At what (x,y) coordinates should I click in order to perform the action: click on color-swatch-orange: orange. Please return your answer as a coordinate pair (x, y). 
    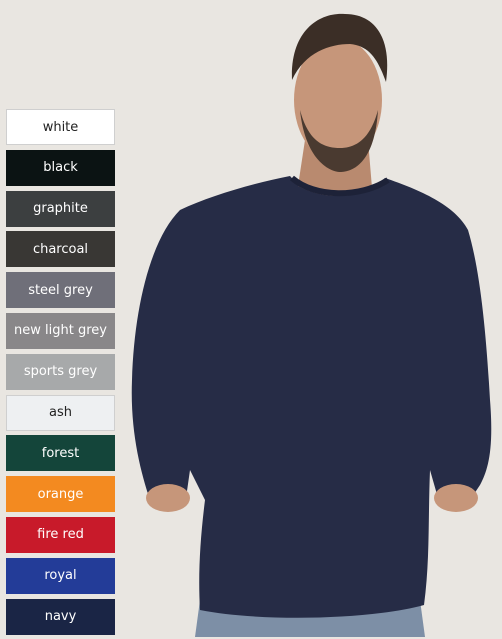
    Looking at the image, I should click on (60, 494).